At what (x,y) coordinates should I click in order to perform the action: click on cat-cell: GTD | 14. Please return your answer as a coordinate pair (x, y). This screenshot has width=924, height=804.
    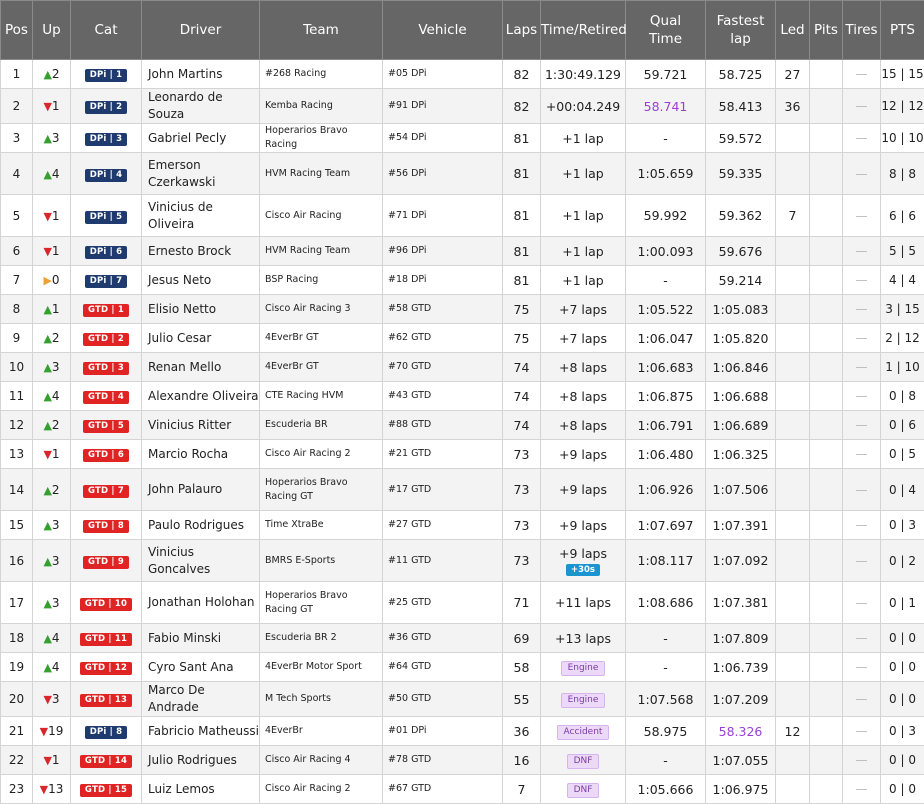
    Looking at the image, I should click on (106, 760).